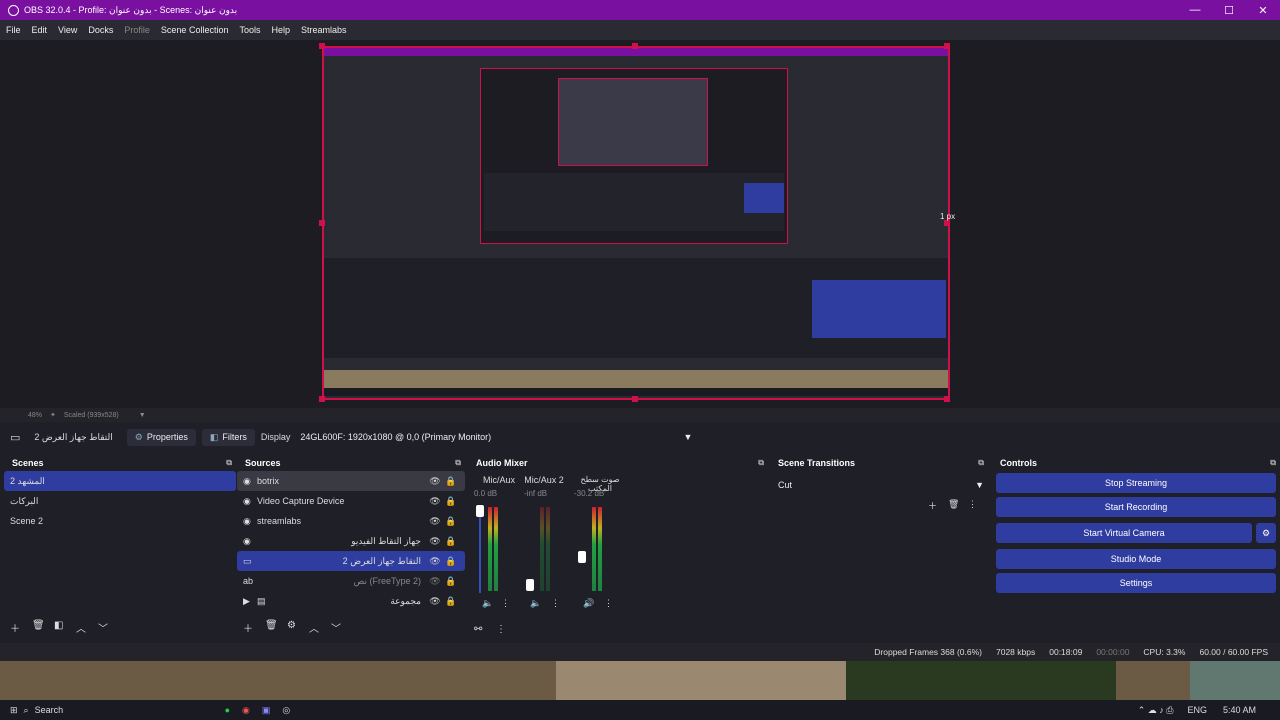 Image resolution: width=1280 pixels, height=720 pixels. Describe the element at coordinates (1156, 710) in the screenshot. I see `tray-icons: ⌃ ☁ ♪ ⎙` at that location.